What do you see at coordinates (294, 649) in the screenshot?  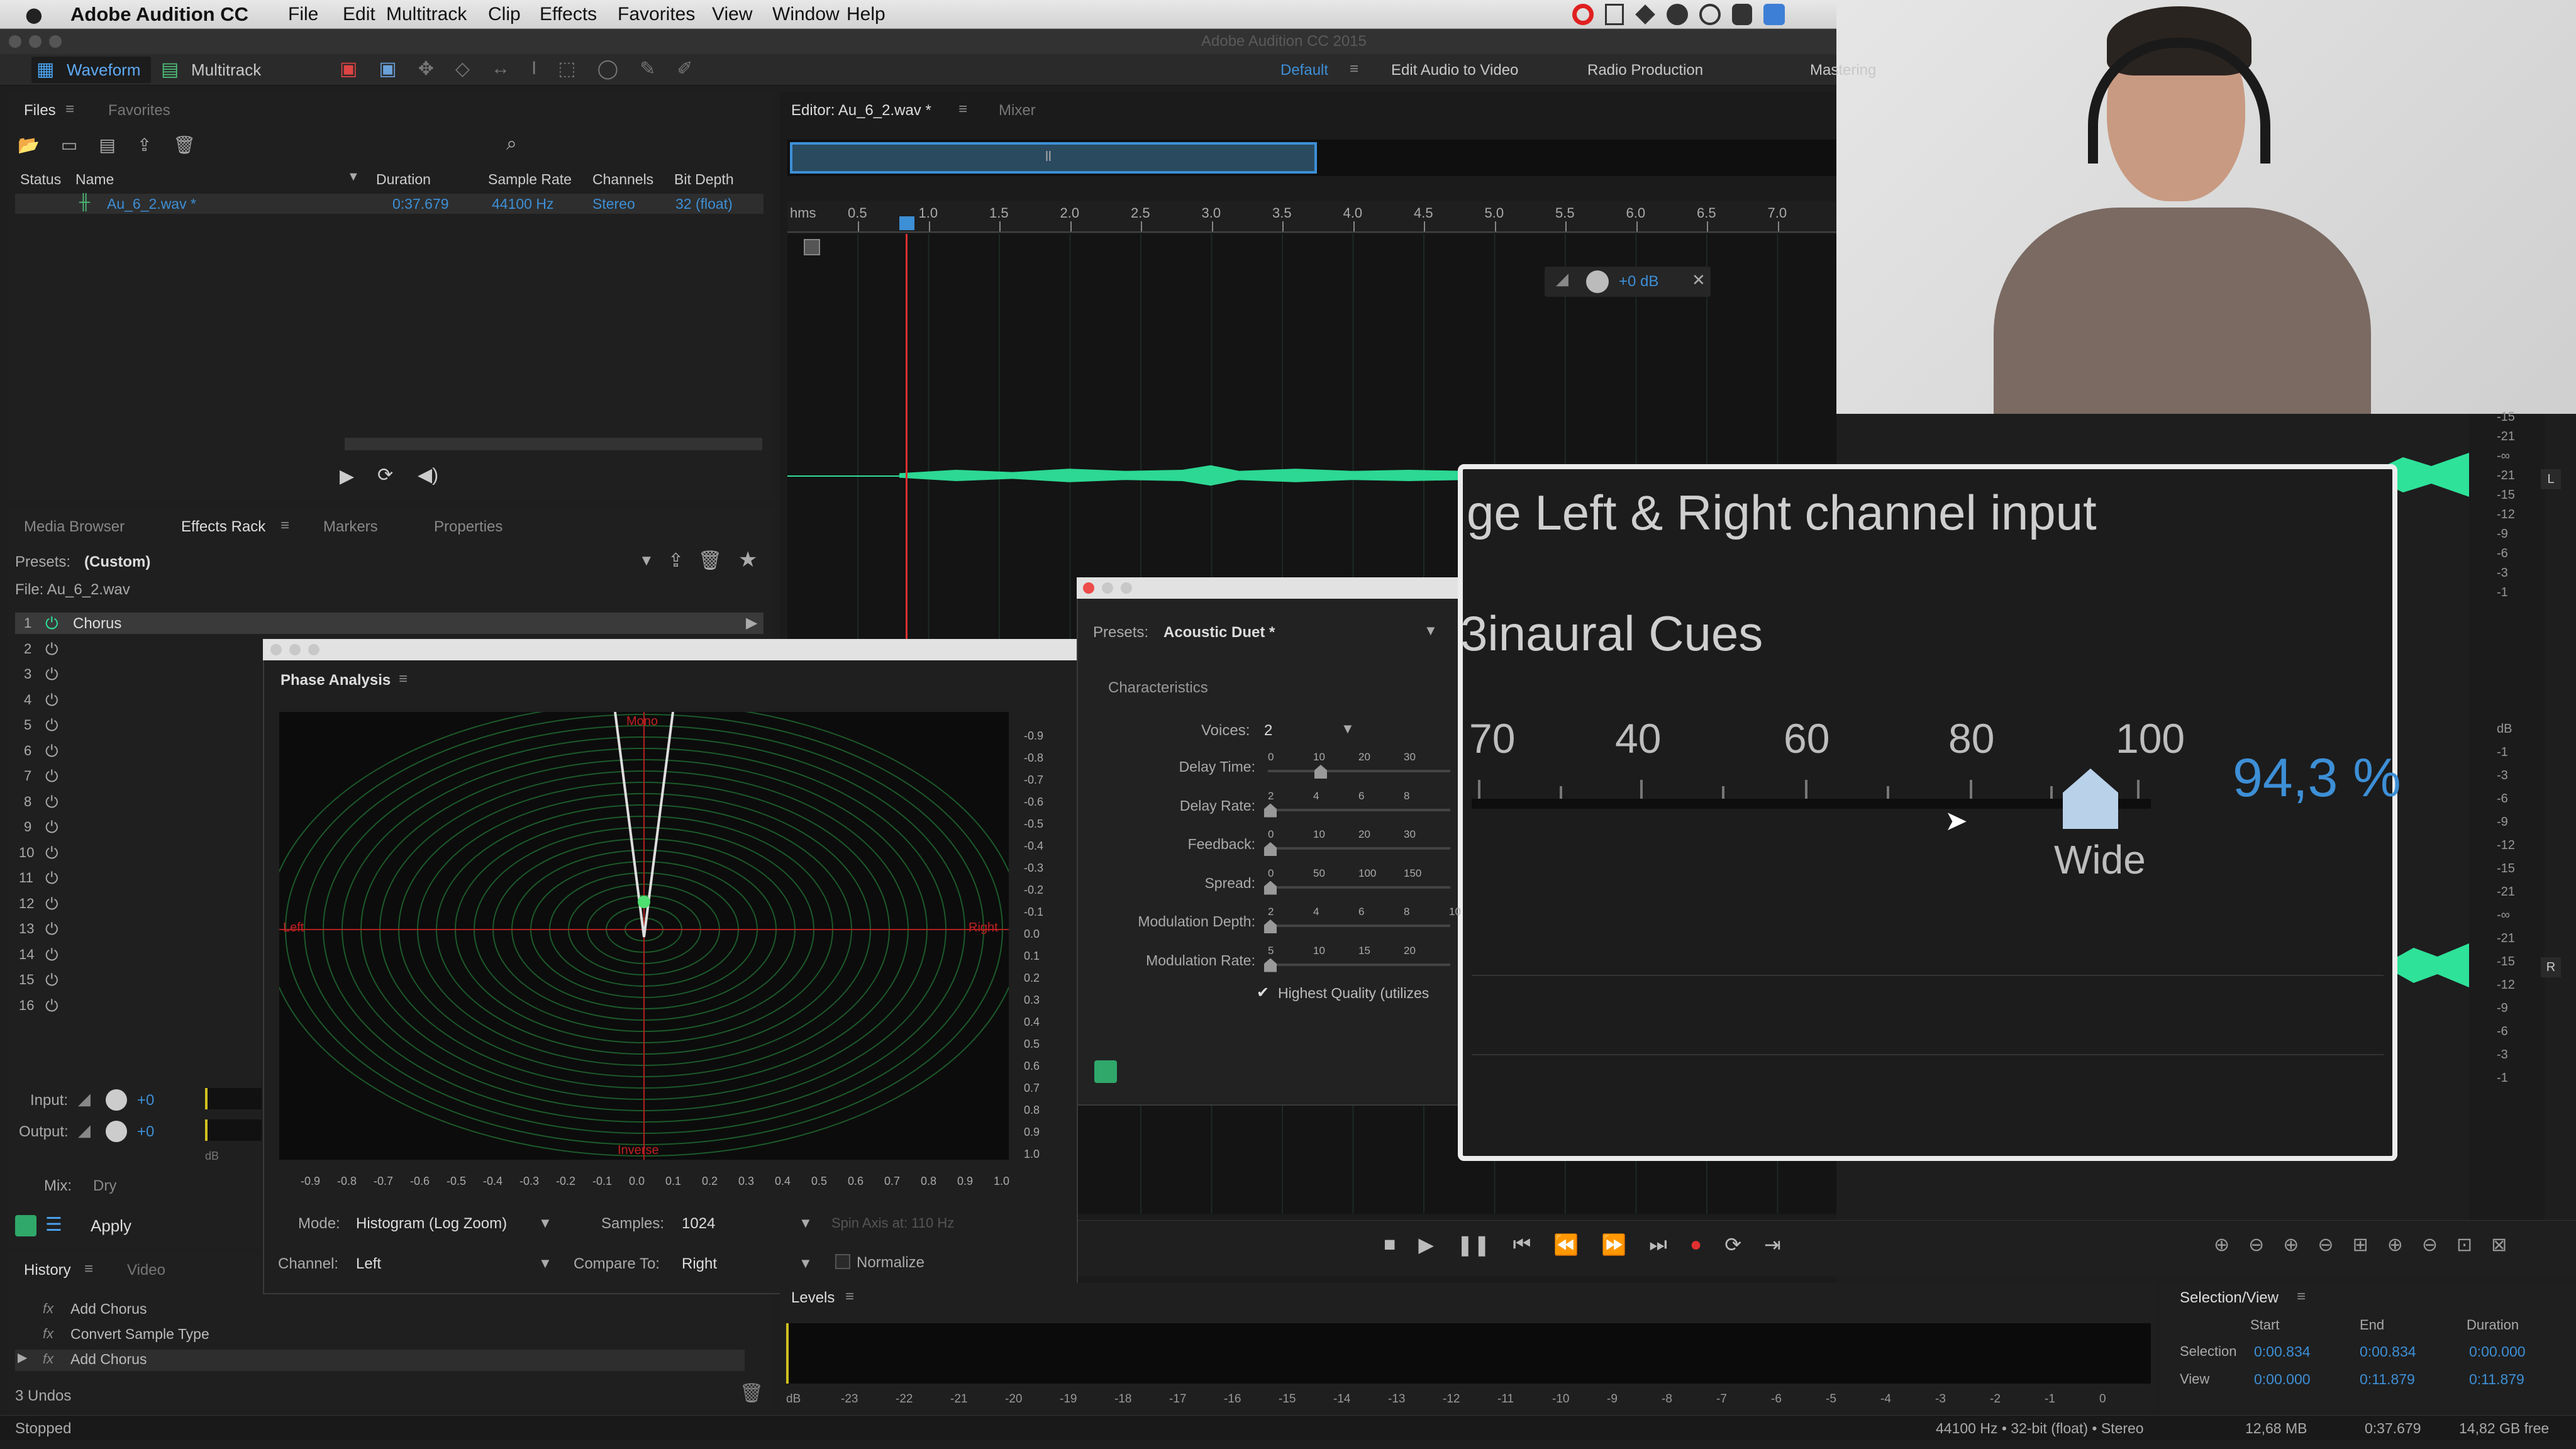 I see `phase-window-buttons` at bounding box center [294, 649].